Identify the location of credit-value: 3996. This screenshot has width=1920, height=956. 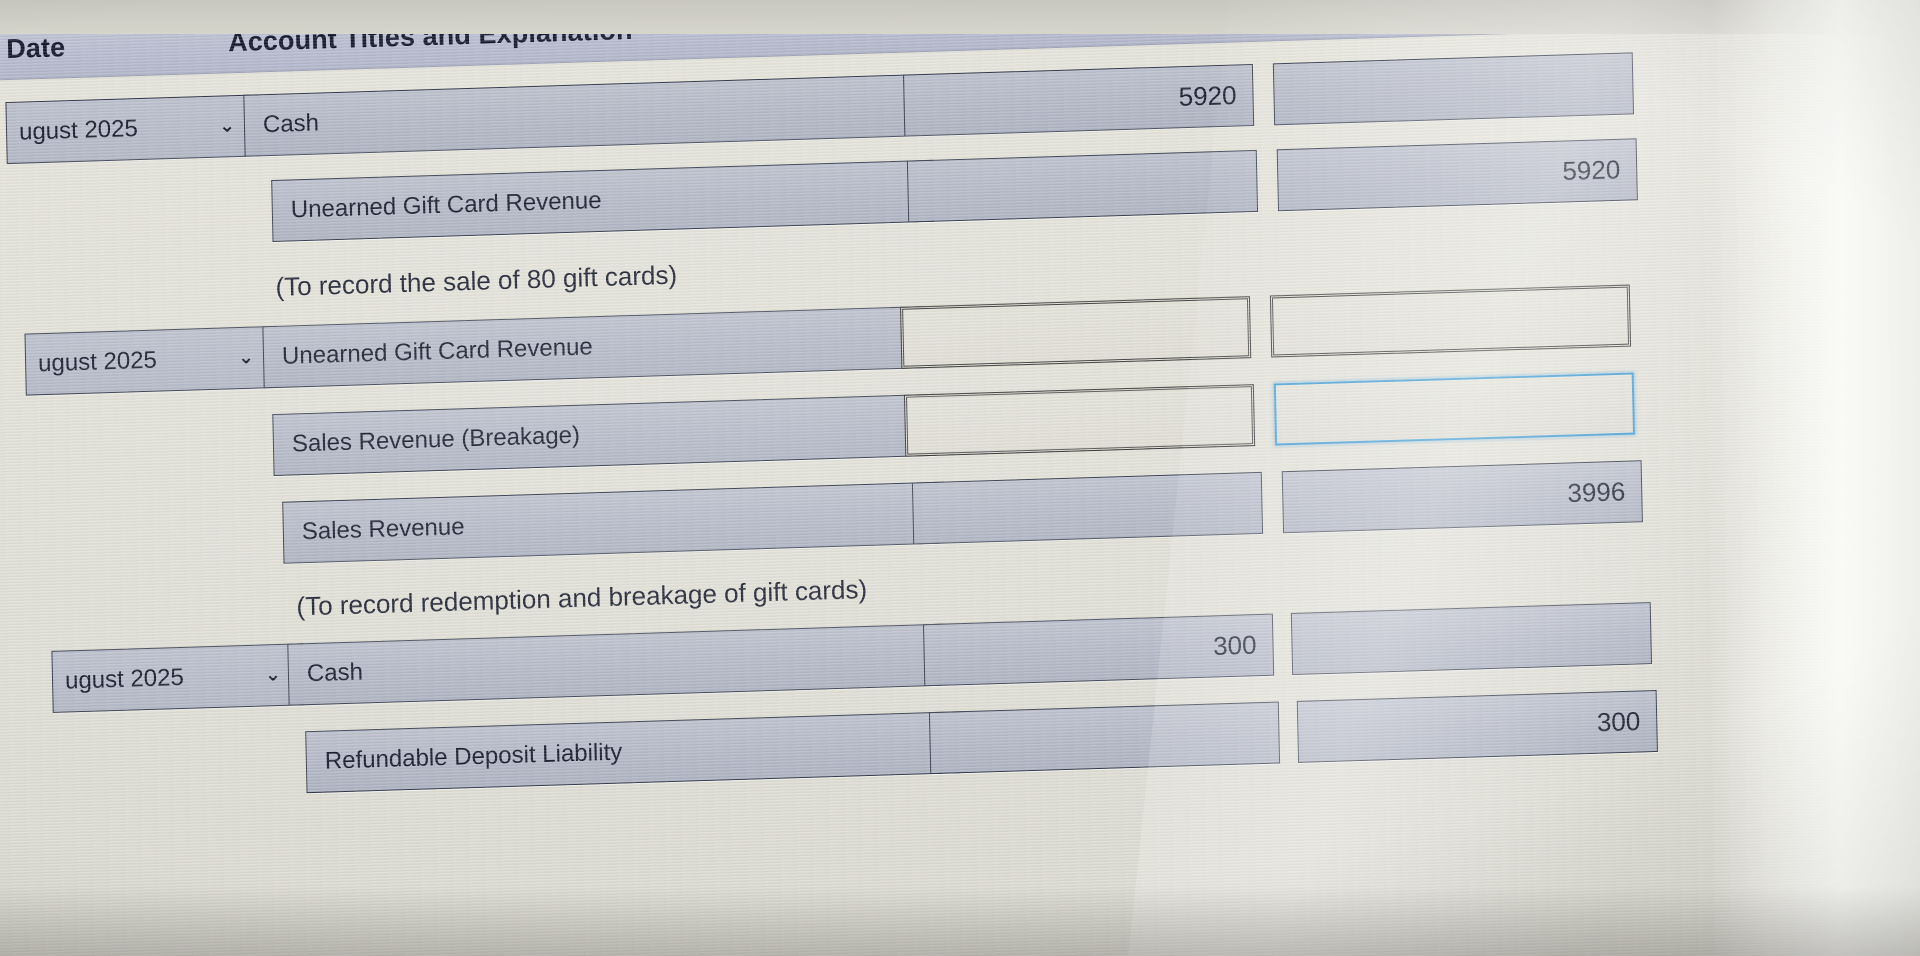
(1596, 492).